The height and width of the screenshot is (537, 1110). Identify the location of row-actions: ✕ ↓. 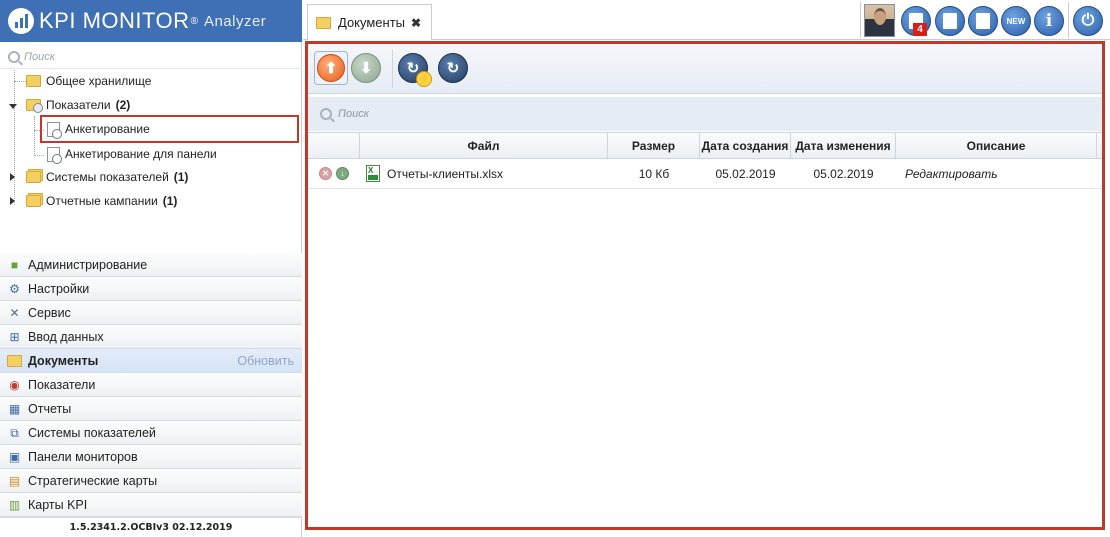
(334, 174).